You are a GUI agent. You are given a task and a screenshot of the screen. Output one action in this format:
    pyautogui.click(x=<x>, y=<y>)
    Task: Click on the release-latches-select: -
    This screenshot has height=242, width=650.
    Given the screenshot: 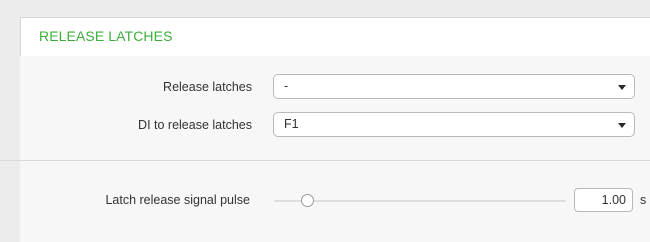 What is the action you would take?
    pyautogui.click(x=454, y=86)
    